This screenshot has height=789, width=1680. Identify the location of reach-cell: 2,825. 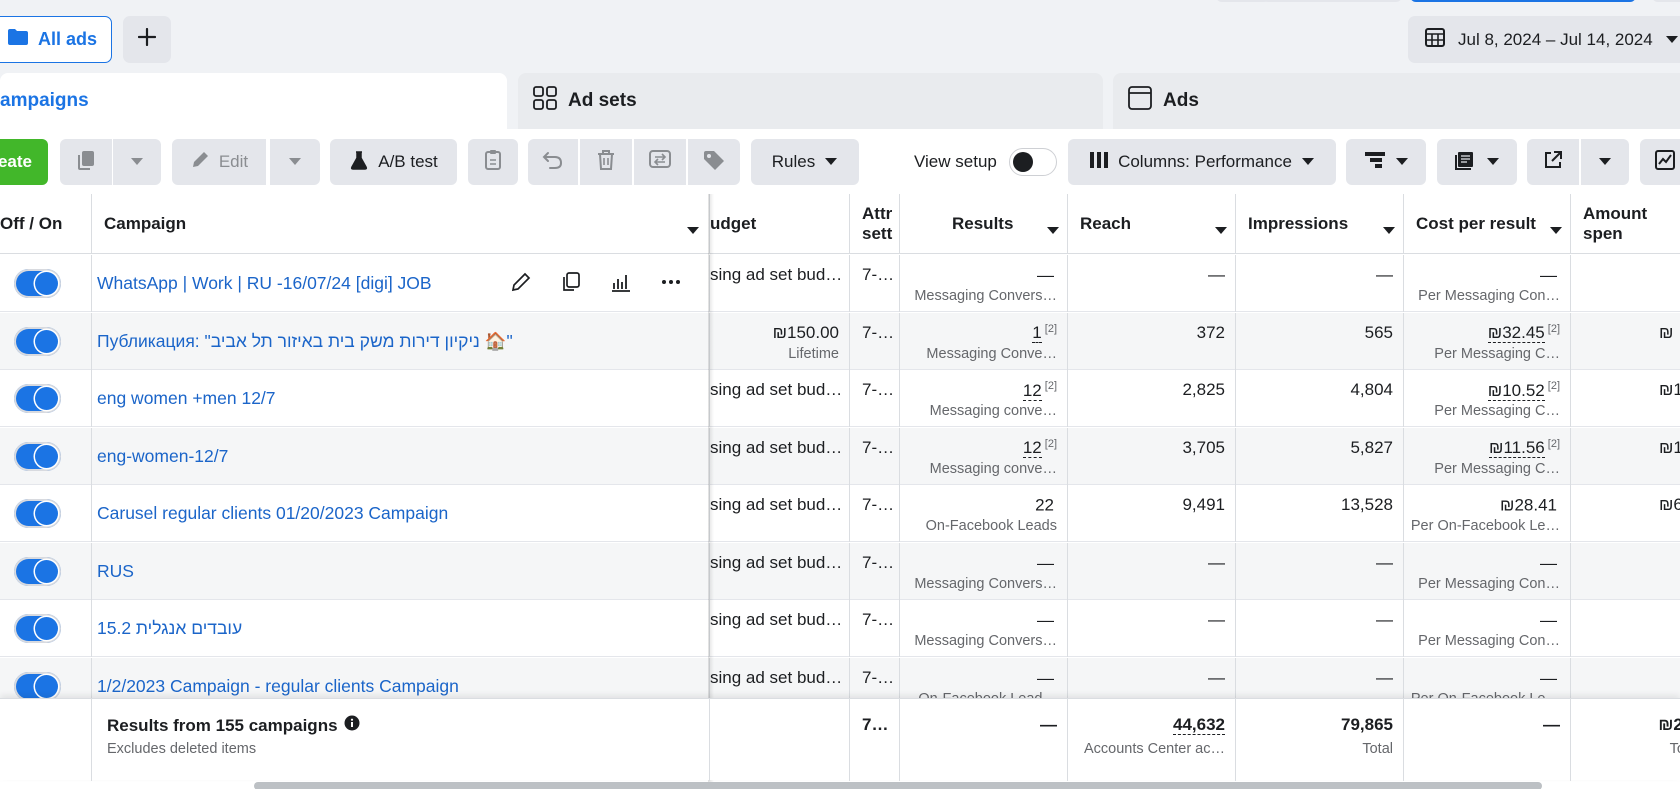
(1152, 398).